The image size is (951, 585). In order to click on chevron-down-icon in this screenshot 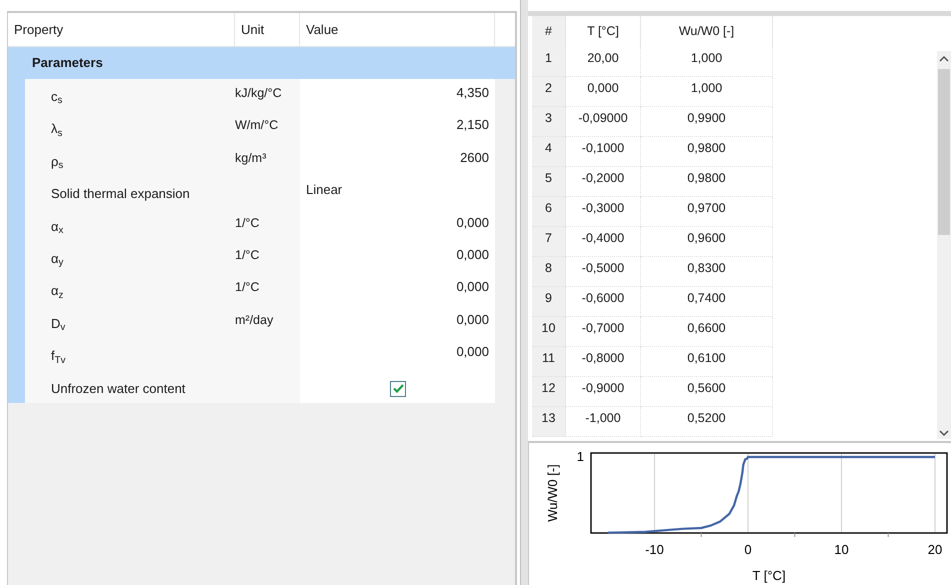, I will do `click(944, 433)`.